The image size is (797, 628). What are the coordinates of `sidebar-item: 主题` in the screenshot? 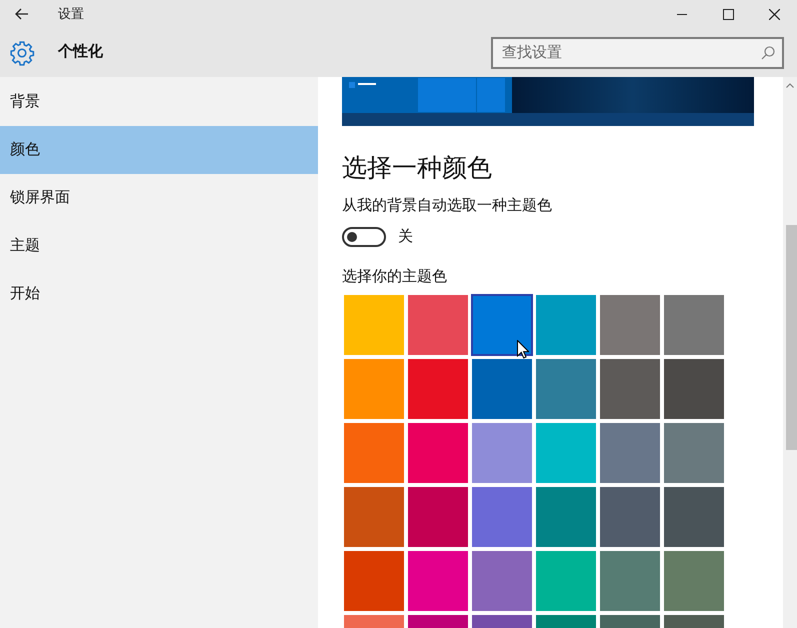 It's located at (159, 246).